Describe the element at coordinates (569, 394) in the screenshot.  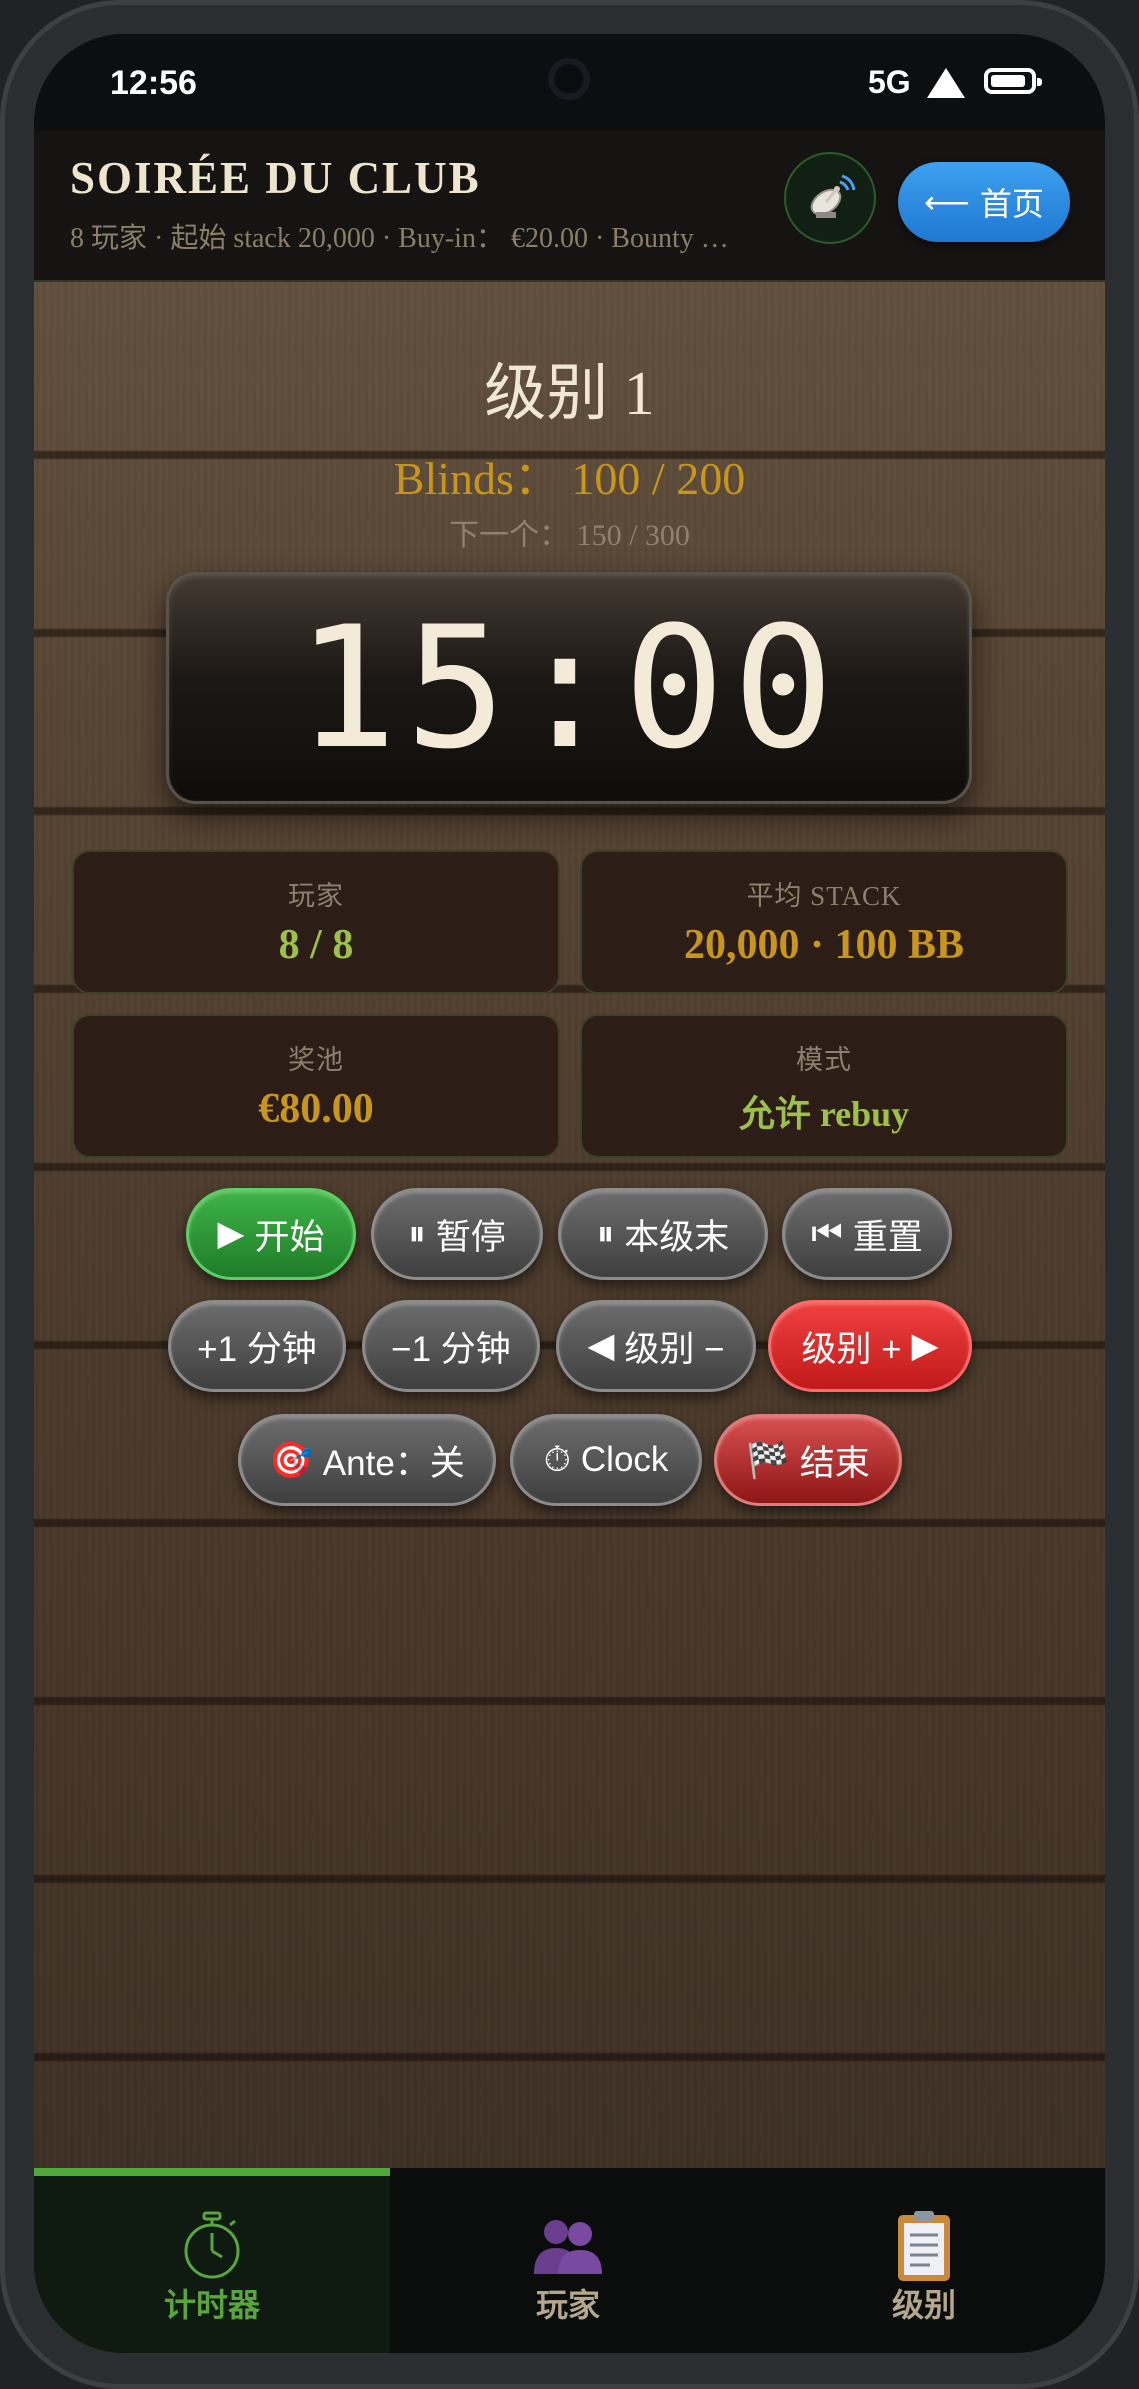
I see `level-title: 级别 1` at that location.